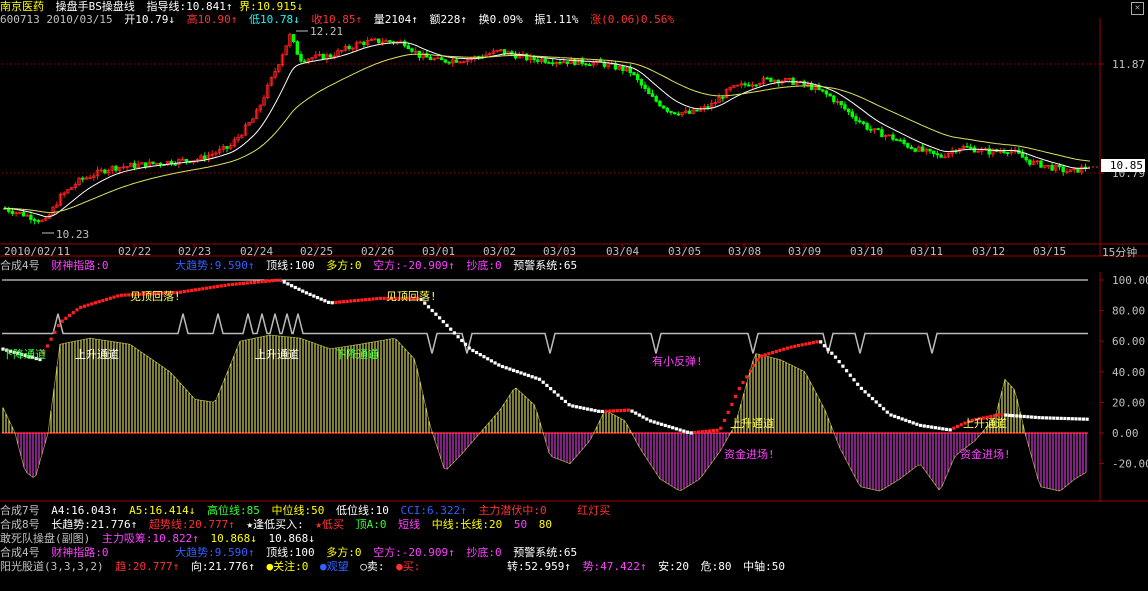  What do you see at coordinates (45, 538) in the screenshot?
I see `row3-name: 敢死队操盘(副图)` at bounding box center [45, 538].